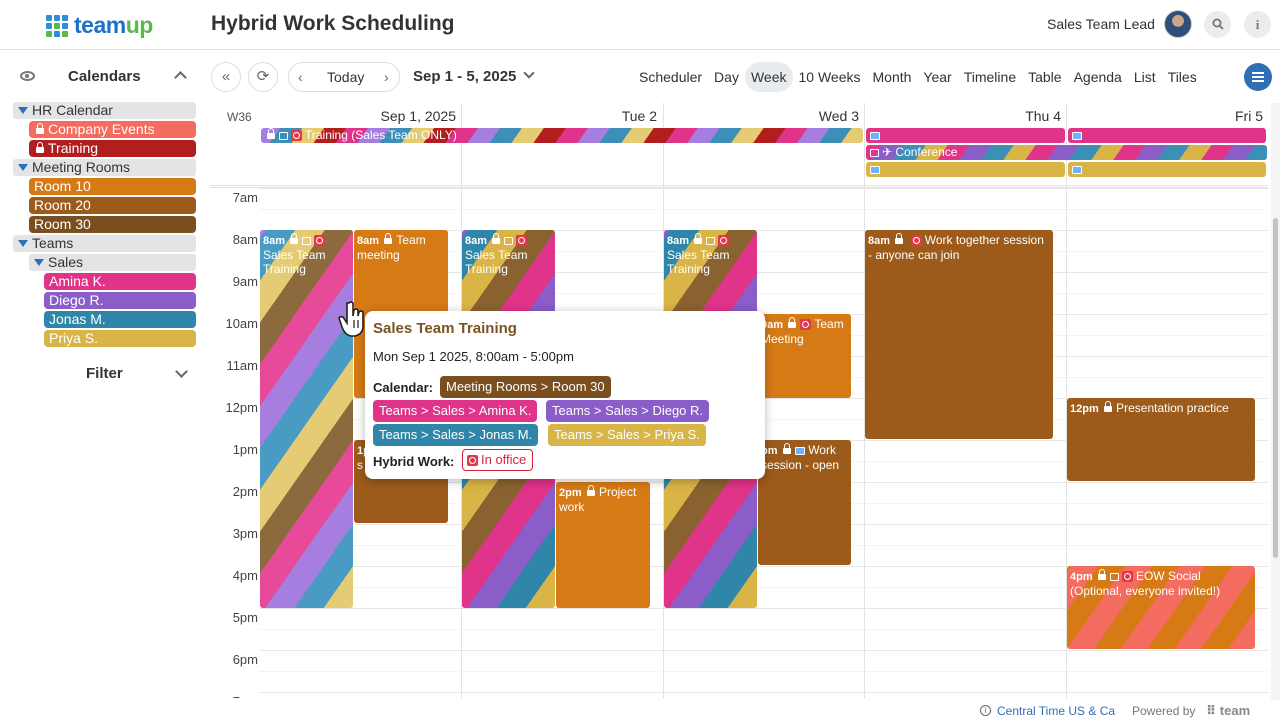  Describe the element at coordinates (965, 135) in the screenshot. I see `allday-remote-event-thu` at that location.